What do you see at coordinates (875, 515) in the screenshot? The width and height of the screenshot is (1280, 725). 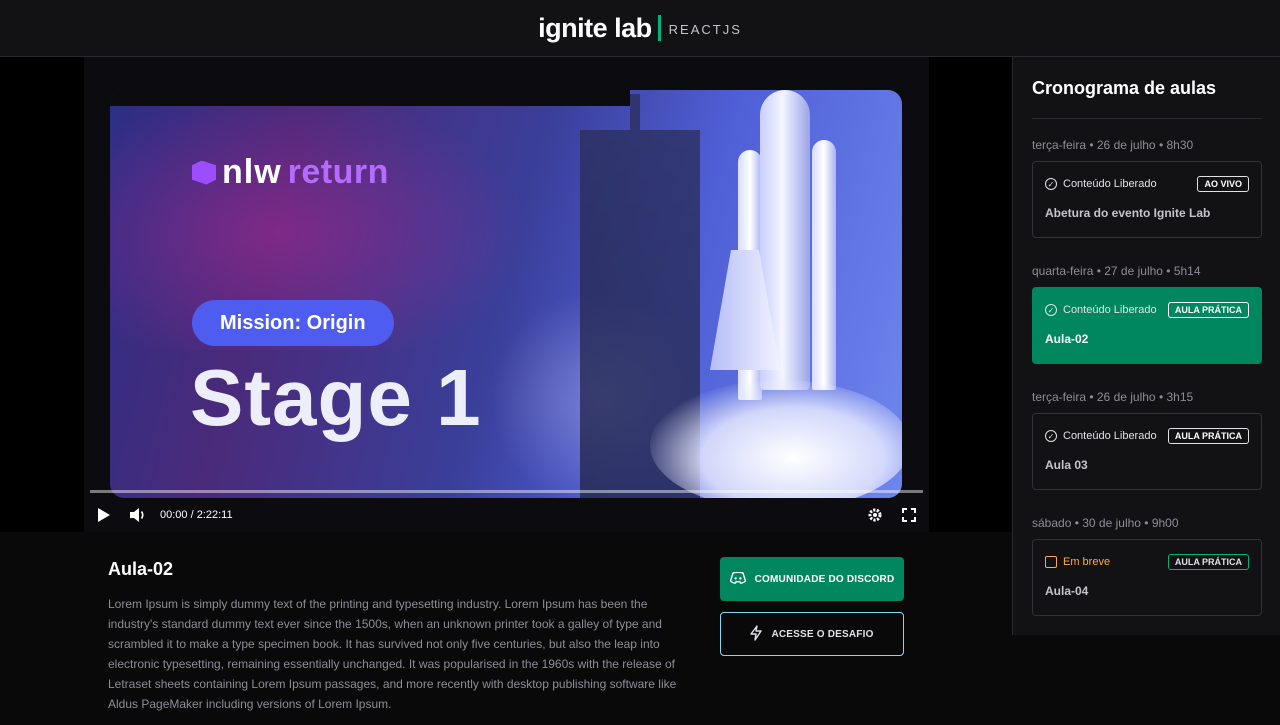 I see `settings-gear-icon` at bounding box center [875, 515].